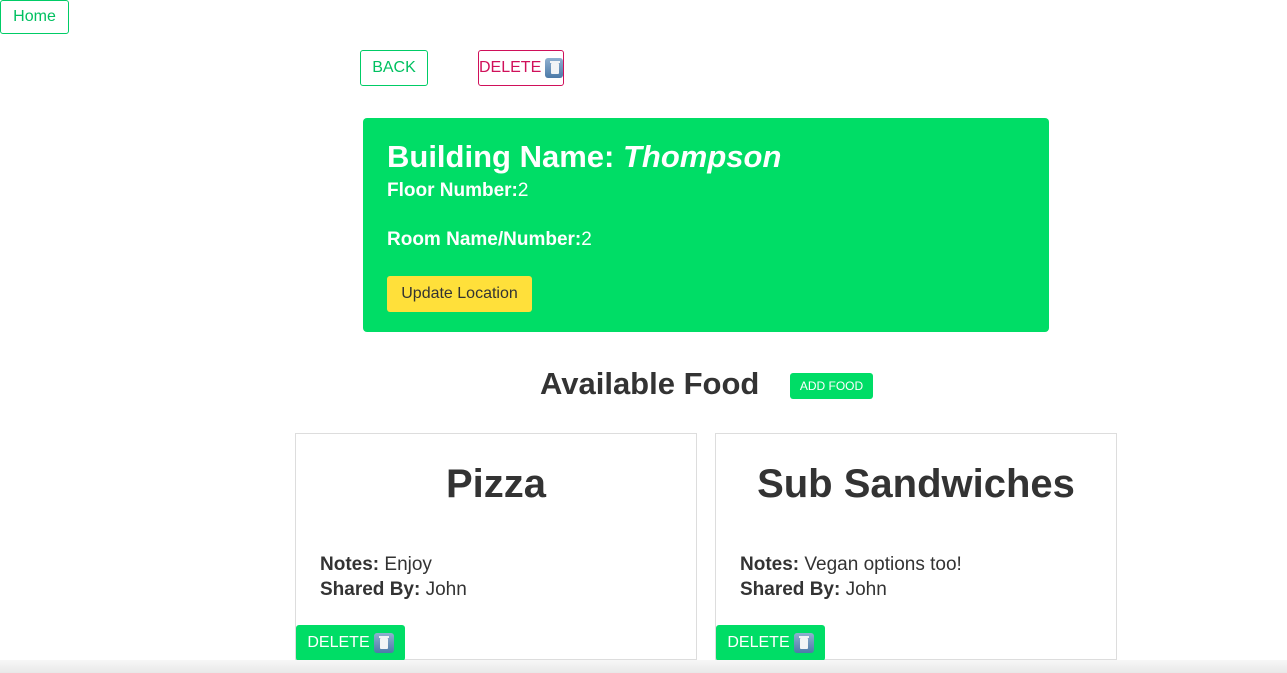  What do you see at coordinates (408, 564) in the screenshot?
I see `notes-value: Enjoy` at bounding box center [408, 564].